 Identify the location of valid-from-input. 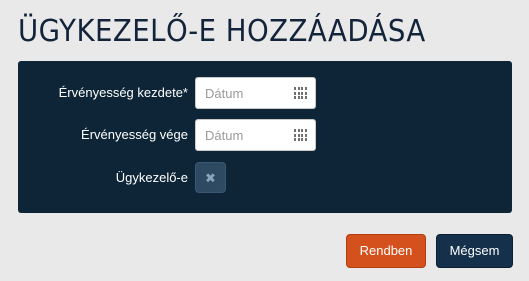
(245, 93).